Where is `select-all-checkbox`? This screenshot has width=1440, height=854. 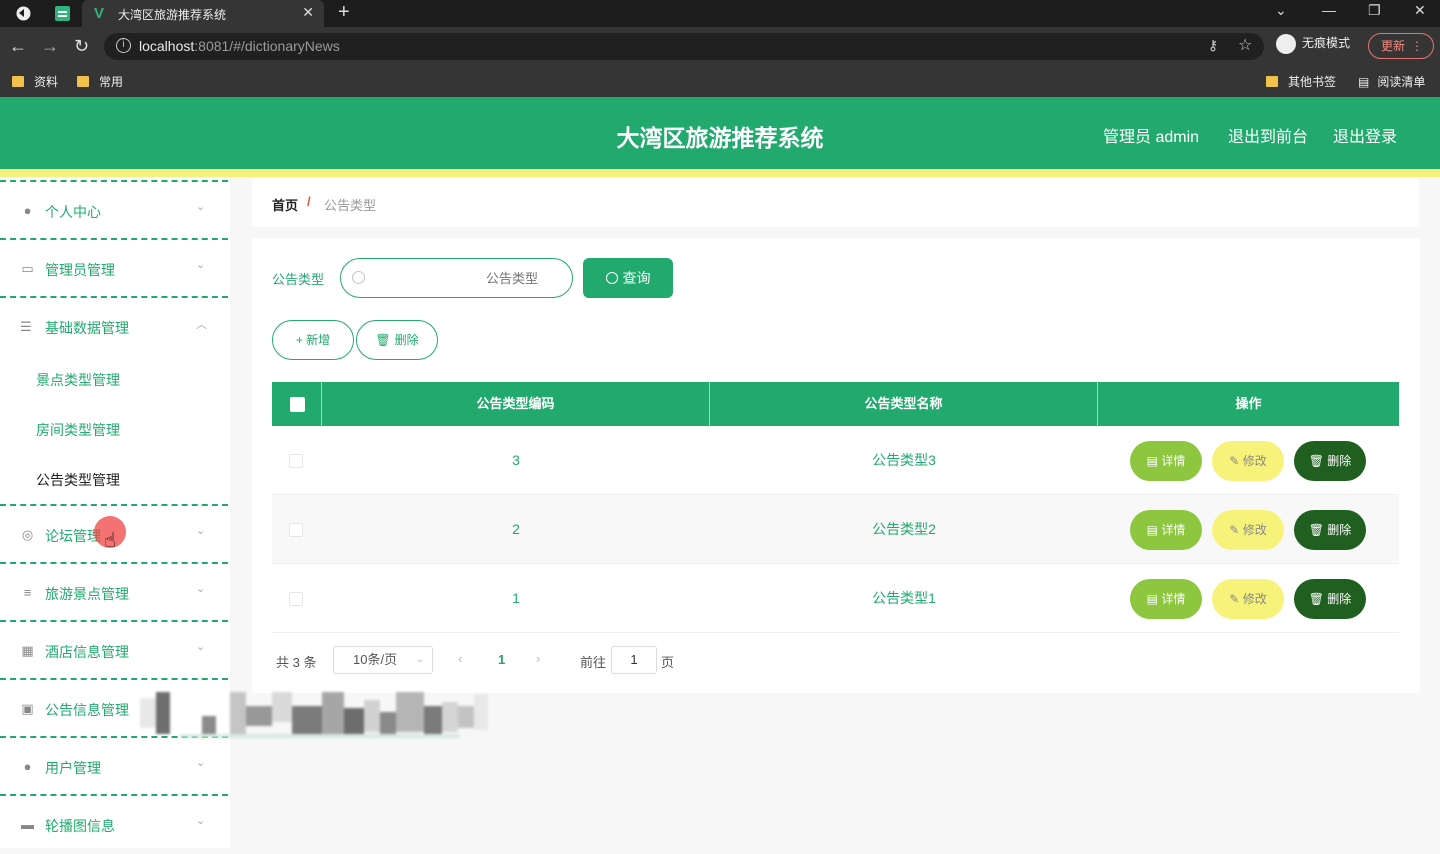 select-all-checkbox is located at coordinates (297, 404).